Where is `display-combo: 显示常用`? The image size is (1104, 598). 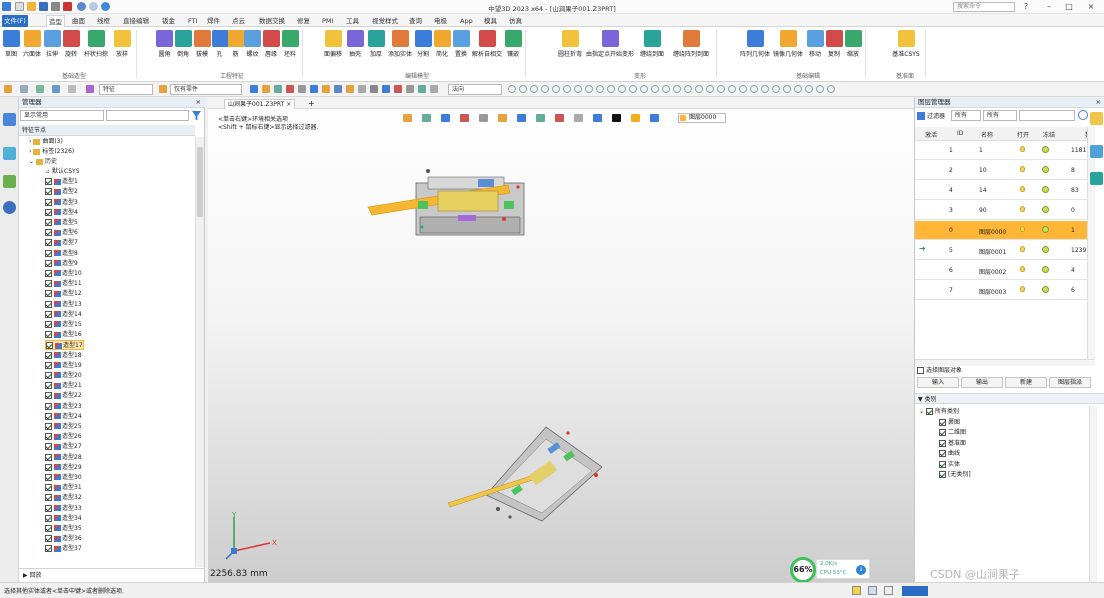 display-combo: 显示常用 is located at coordinates (62, 115).